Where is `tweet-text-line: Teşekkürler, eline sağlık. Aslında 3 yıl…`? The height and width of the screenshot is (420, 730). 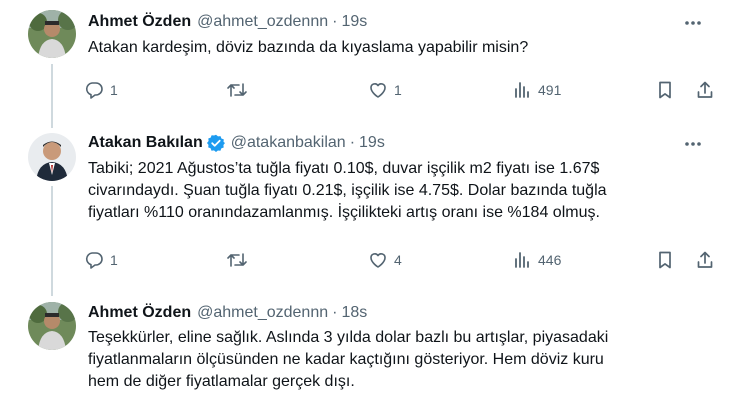 tweet-text-line: Teşekkürler, eline sağlık. Aslında 3 yıl… is located at coordinates (348, 337).